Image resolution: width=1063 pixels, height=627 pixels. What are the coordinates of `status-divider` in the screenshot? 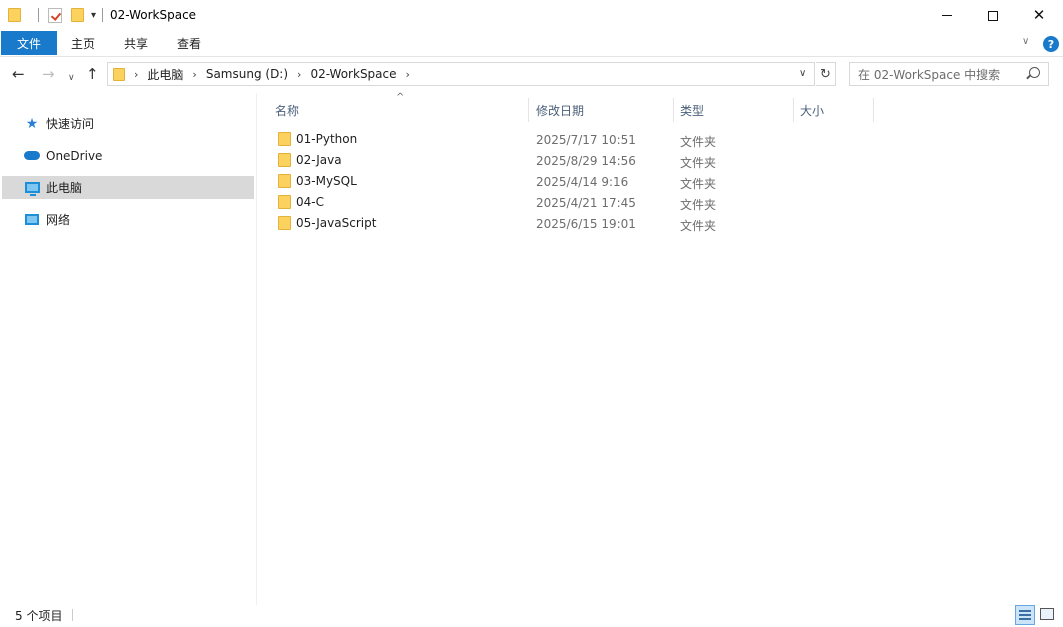 It's located at (72, 615).